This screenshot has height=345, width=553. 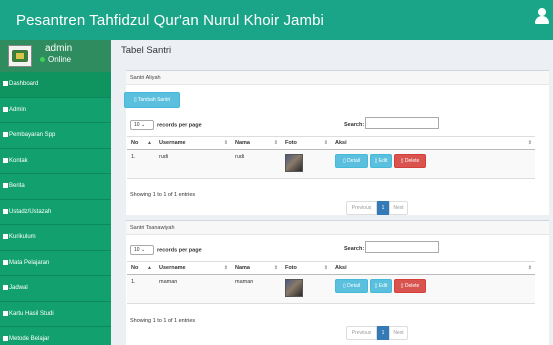 I want to click on sidebar-item-kartu-hasil-studi: Kartu Hasil Studi, so click(x=55, y=314).